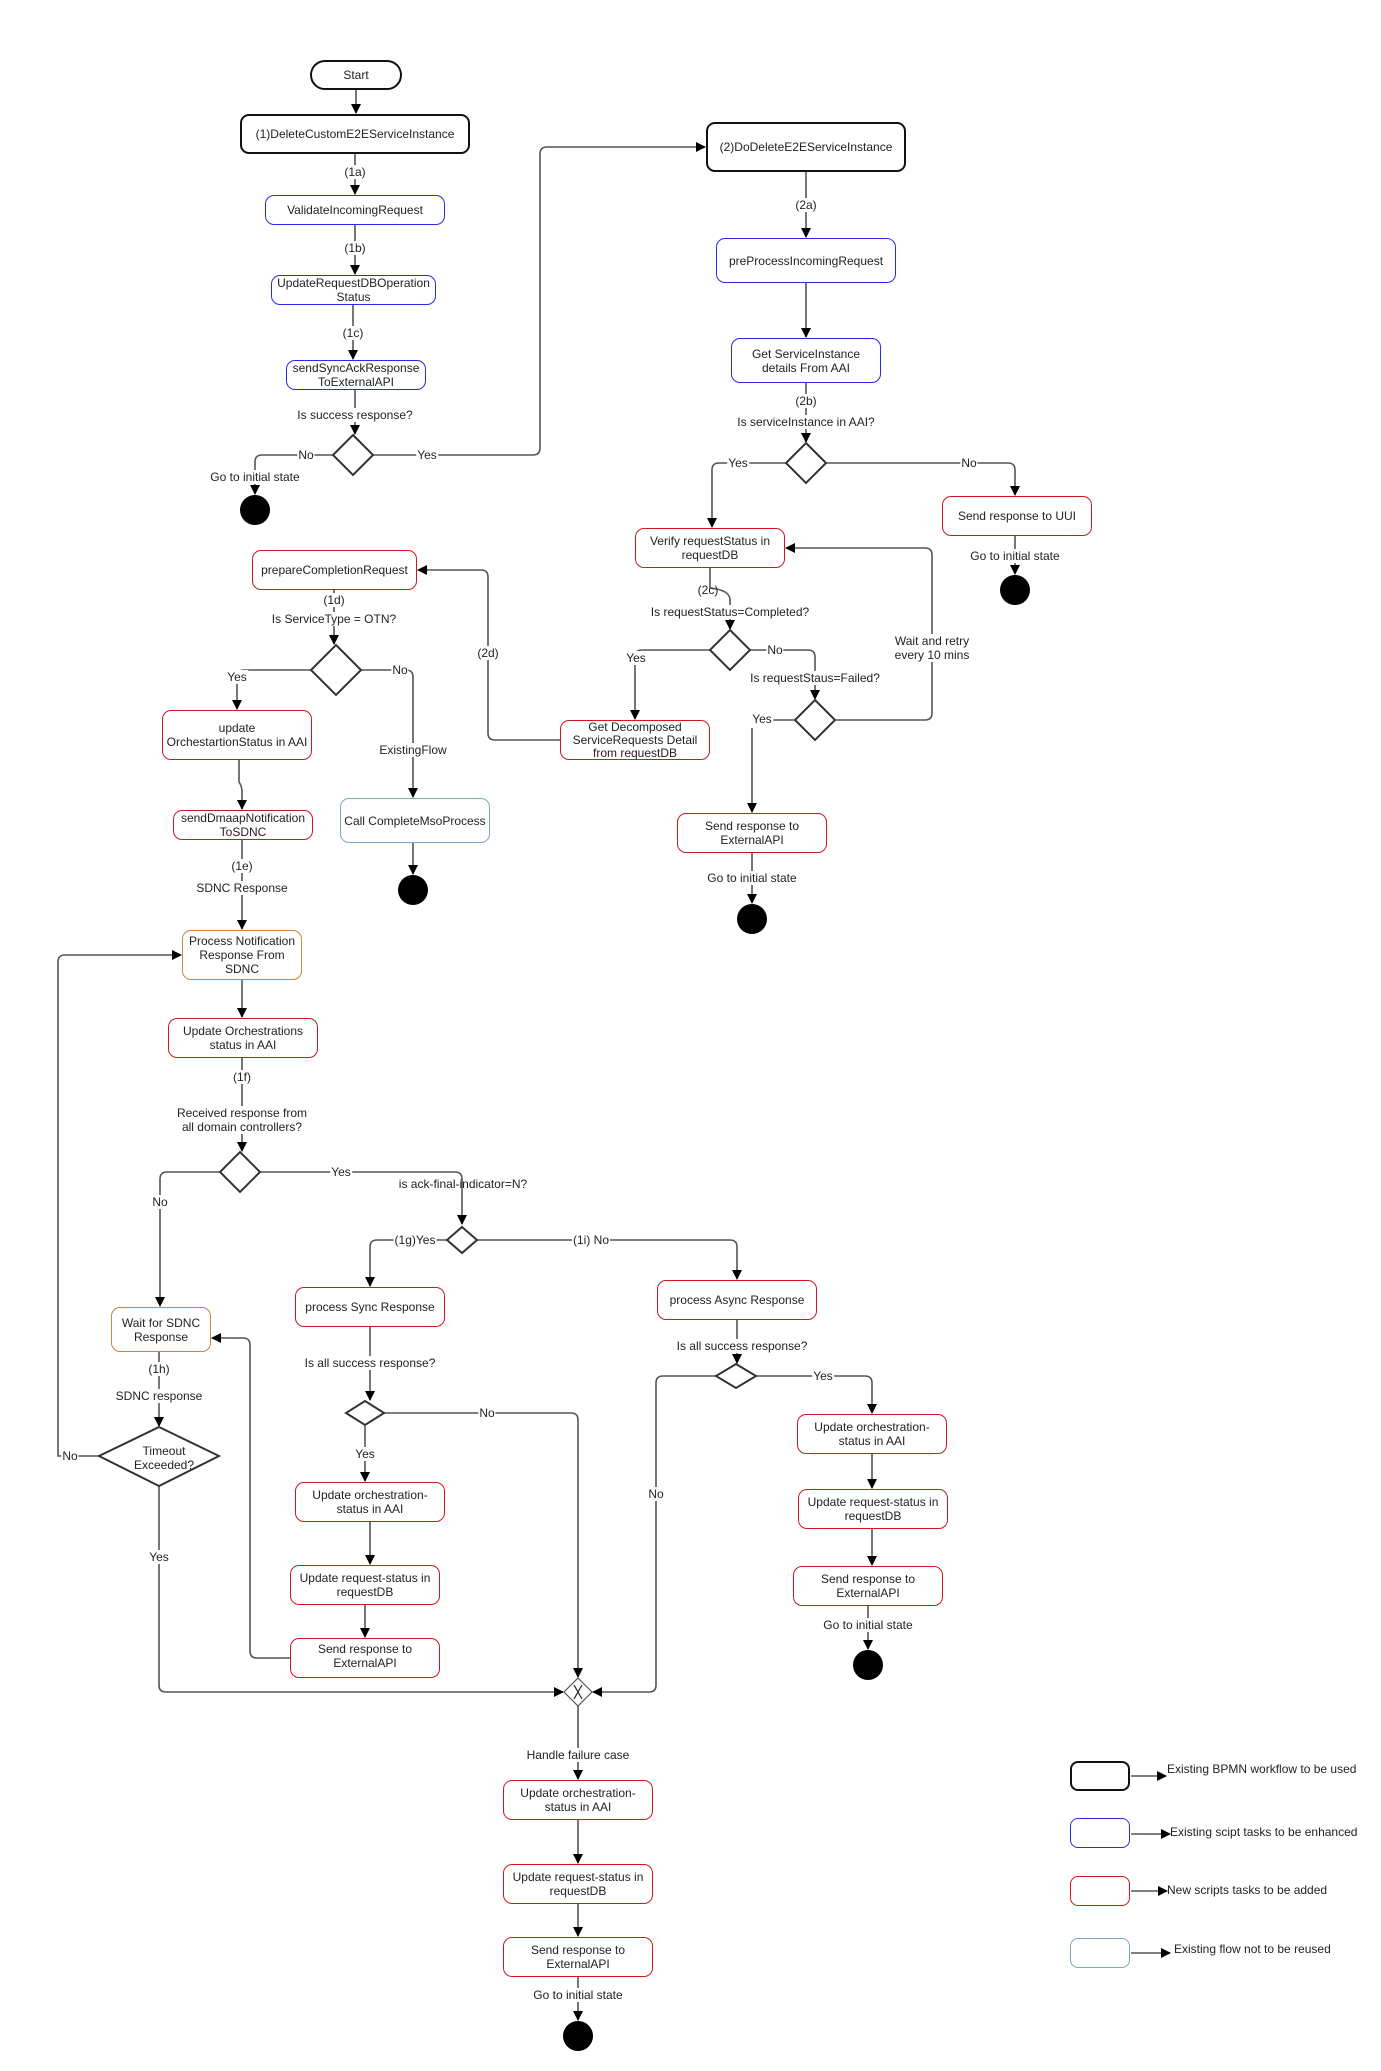 The image size is (1381, 2071). What do you see at coordinates (365, 1585) in the screenshot?
I see `sync-update-request-status: Update request-status in requestDB` at bounding box center [365, 1585].